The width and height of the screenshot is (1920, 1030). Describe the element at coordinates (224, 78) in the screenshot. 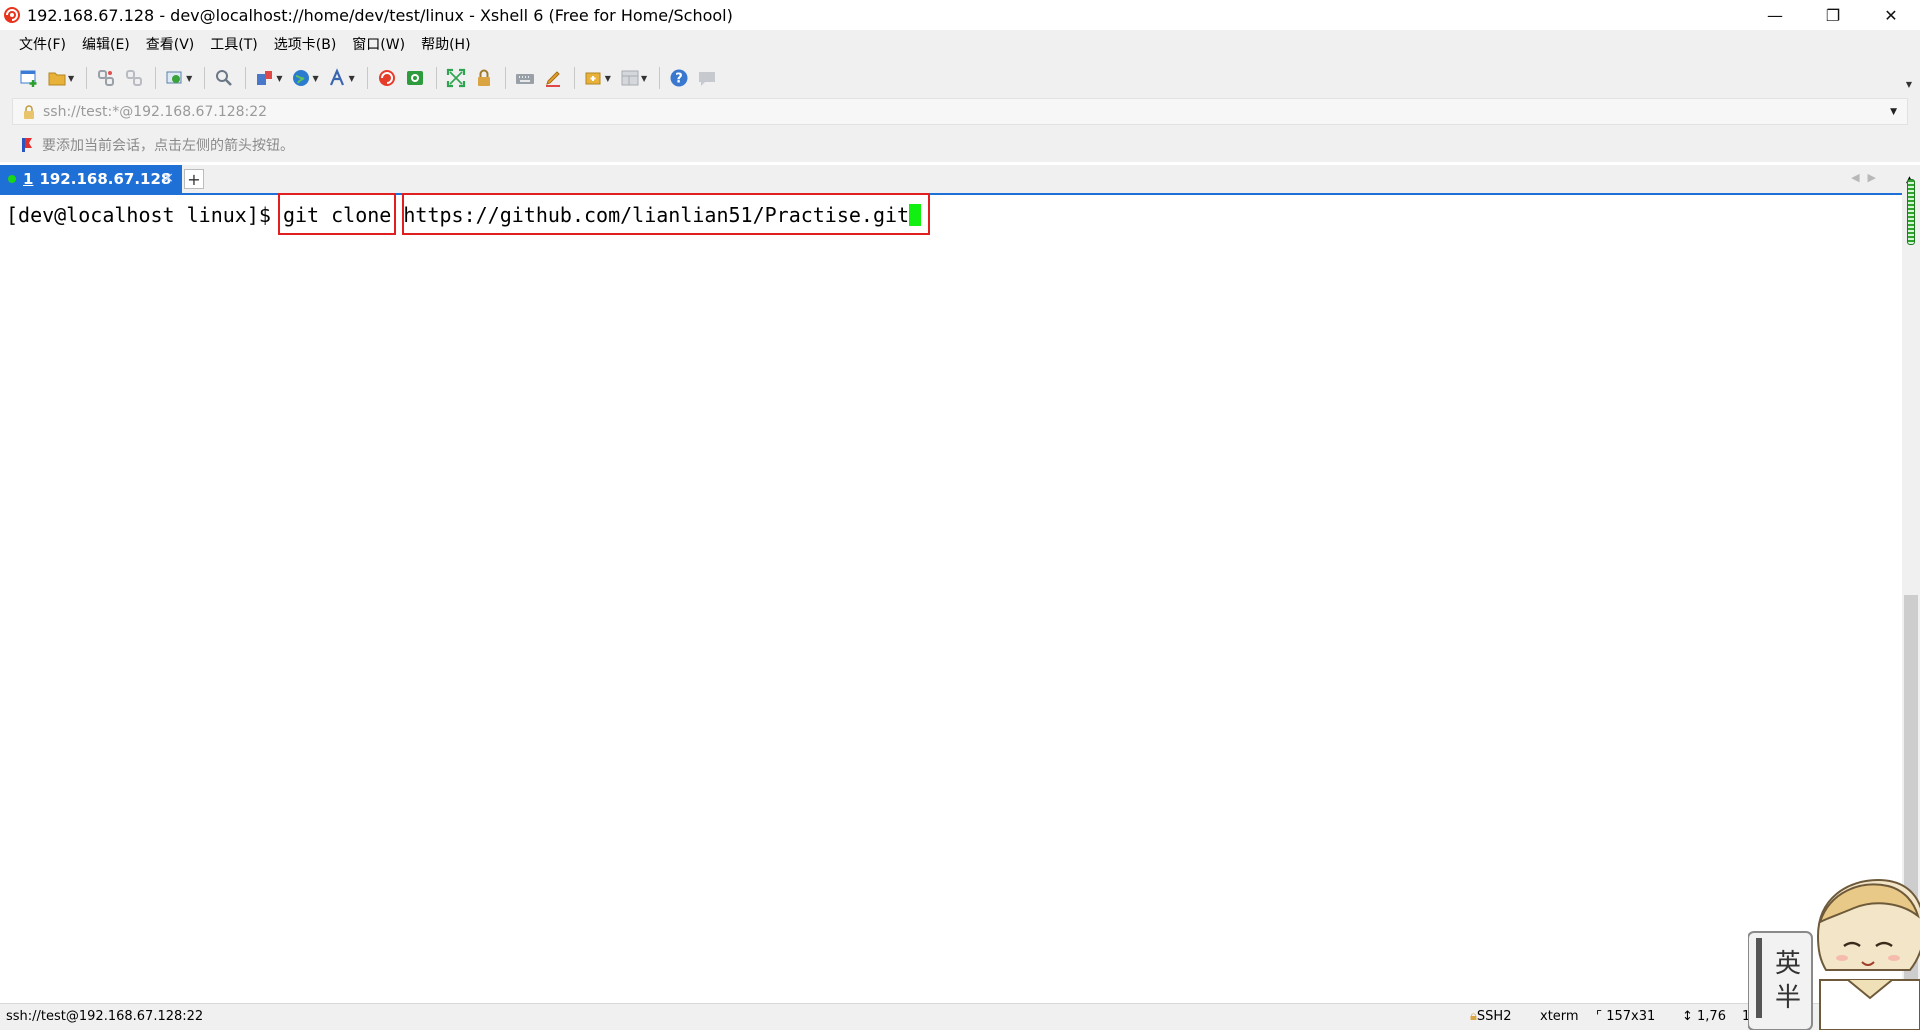

I see `search-icon` at that location.